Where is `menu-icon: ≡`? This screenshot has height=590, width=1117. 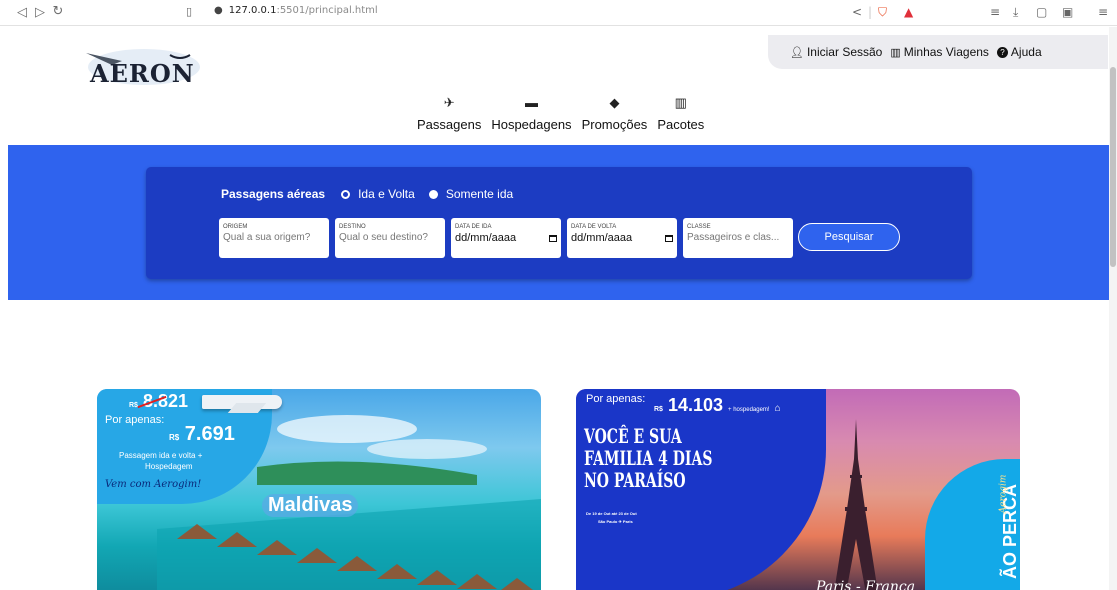 menu-icon: ≡ is located at coordinates (1103, 12).